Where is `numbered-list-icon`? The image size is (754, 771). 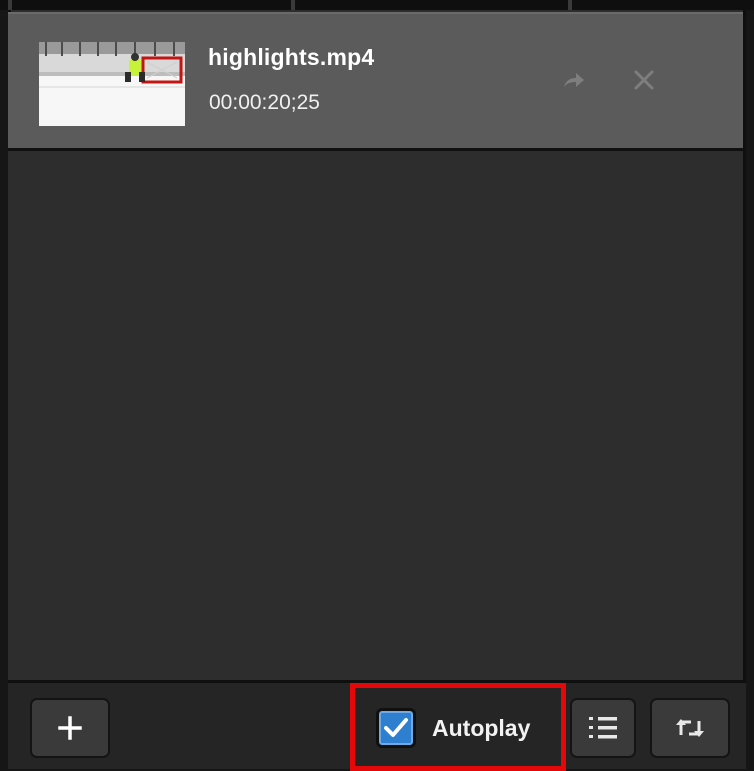 numbered-list-icon is located at coordinates (603, 728).